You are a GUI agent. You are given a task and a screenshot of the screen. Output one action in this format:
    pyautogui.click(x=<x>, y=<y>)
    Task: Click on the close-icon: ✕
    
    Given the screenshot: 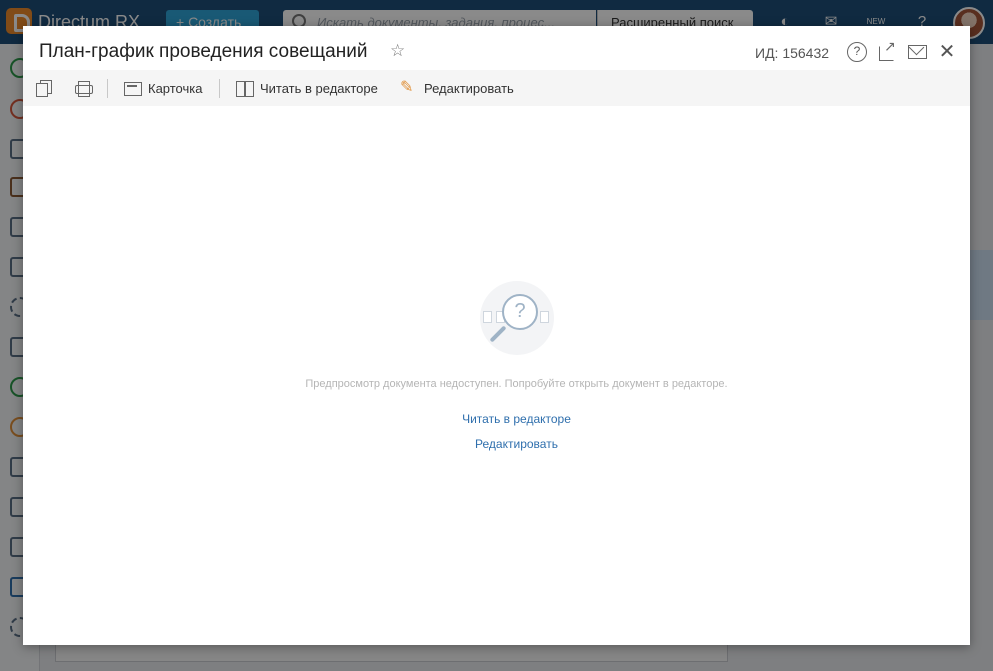 What is the action you would take?
    pyautogui.click(x=947, y=52)
    